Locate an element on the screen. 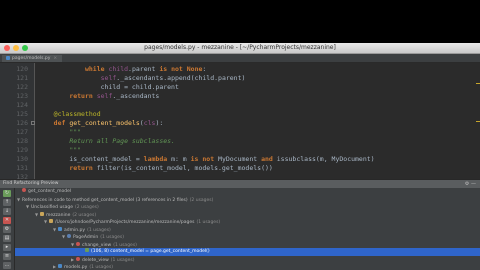 This screenshot has height=270, width=480. toolbar-button: ▸ is located at coordinates (7, 247).